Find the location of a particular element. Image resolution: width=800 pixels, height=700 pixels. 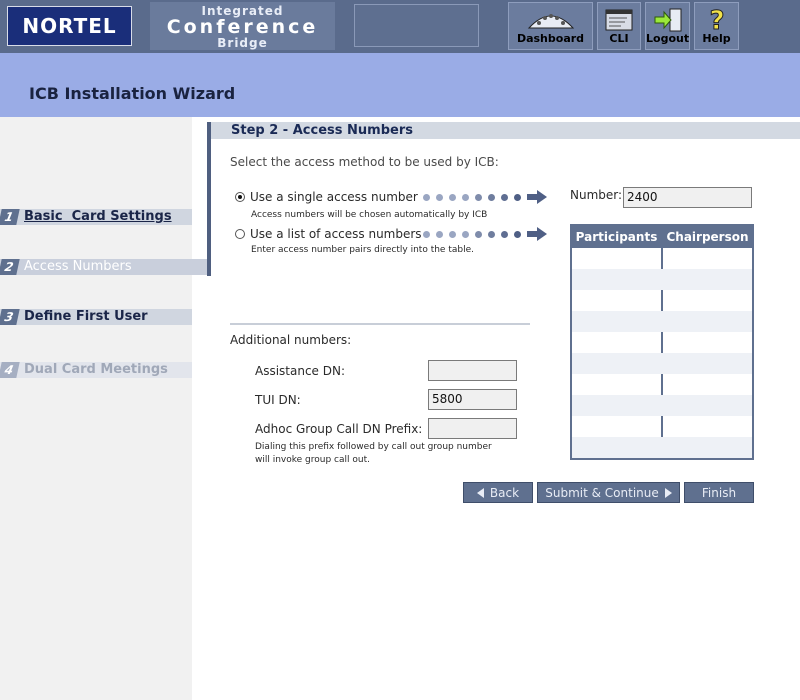

logout-label: Logout is located at coordinates (668, 38).